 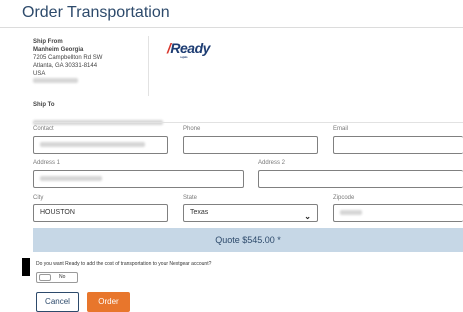 What do you see at coordinates (248, 240) in the screenshot?
I see `quote-banner: Quote $545.00 *` at bounding box center [248, 240].